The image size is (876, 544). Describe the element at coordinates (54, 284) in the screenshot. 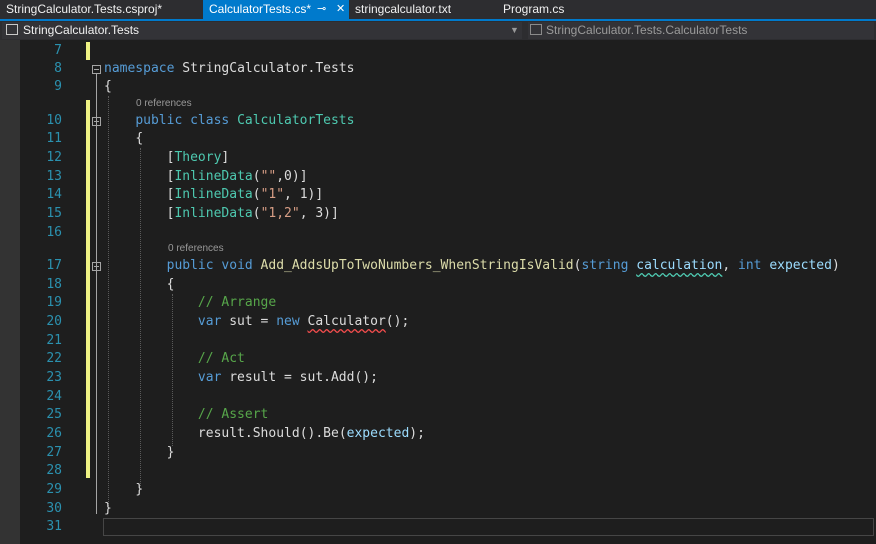

I see `line-number: 18` at that location.